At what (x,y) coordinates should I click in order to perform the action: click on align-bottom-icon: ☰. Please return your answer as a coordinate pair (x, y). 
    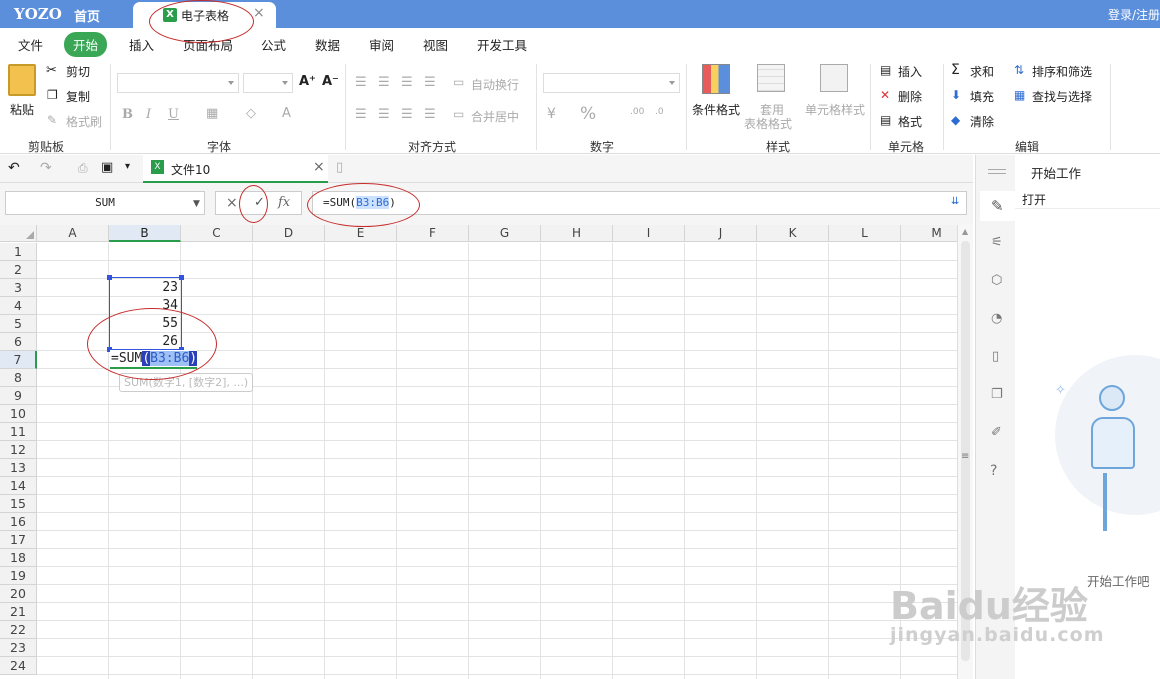
    Looking at the image, I should click on (407, 82).